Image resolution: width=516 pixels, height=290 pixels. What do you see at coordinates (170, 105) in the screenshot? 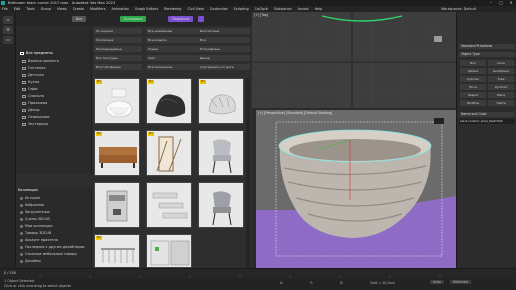
I see `beanbag-thumbnail` at bounding box center [170, 105].